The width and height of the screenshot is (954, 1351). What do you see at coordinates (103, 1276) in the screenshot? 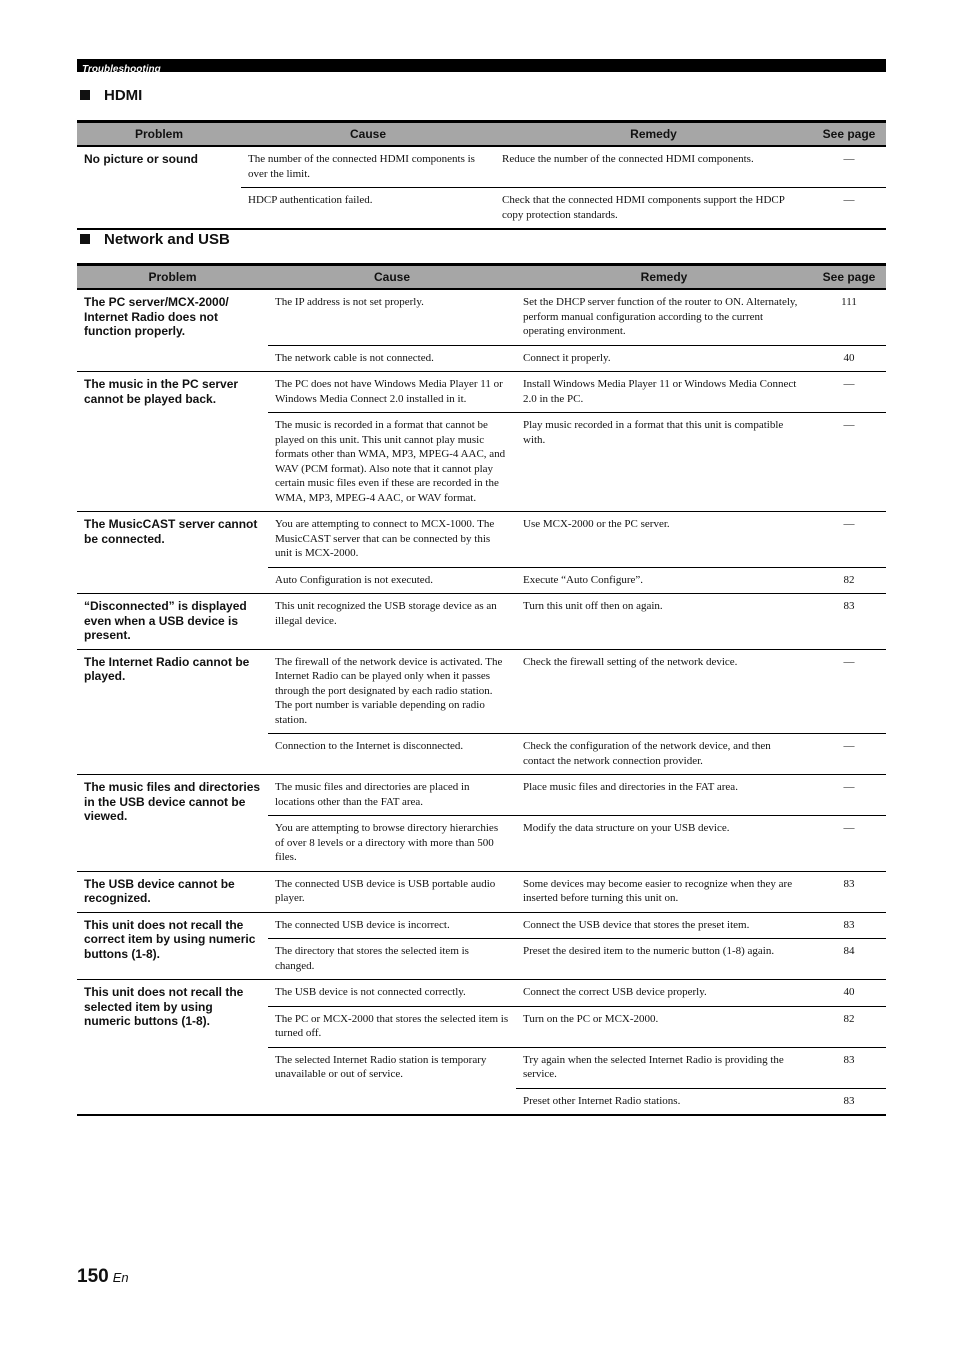
I see `page-number: 150 En` at bounding box center [103, 1276].